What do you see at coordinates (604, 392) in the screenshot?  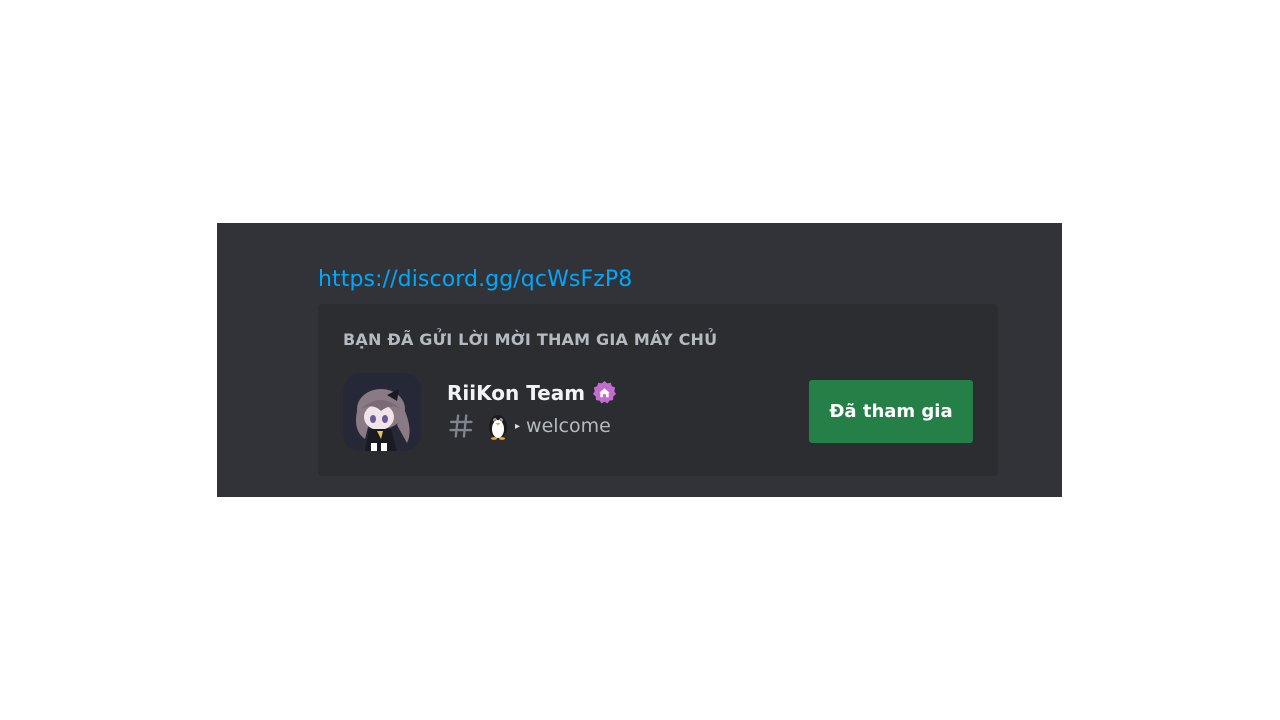 I see `partner-badge-icon` at bounding box center [604, 392].